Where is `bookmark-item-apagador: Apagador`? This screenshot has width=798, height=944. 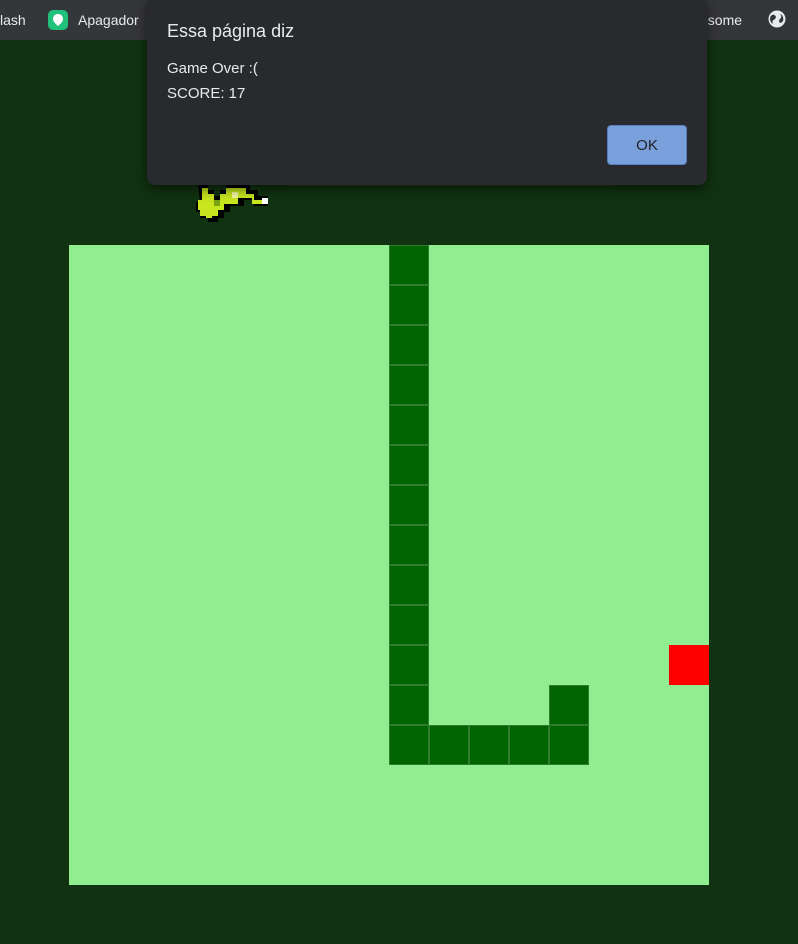
bookmark-item-apagador: Apagador is located at coordinates (93, 20).